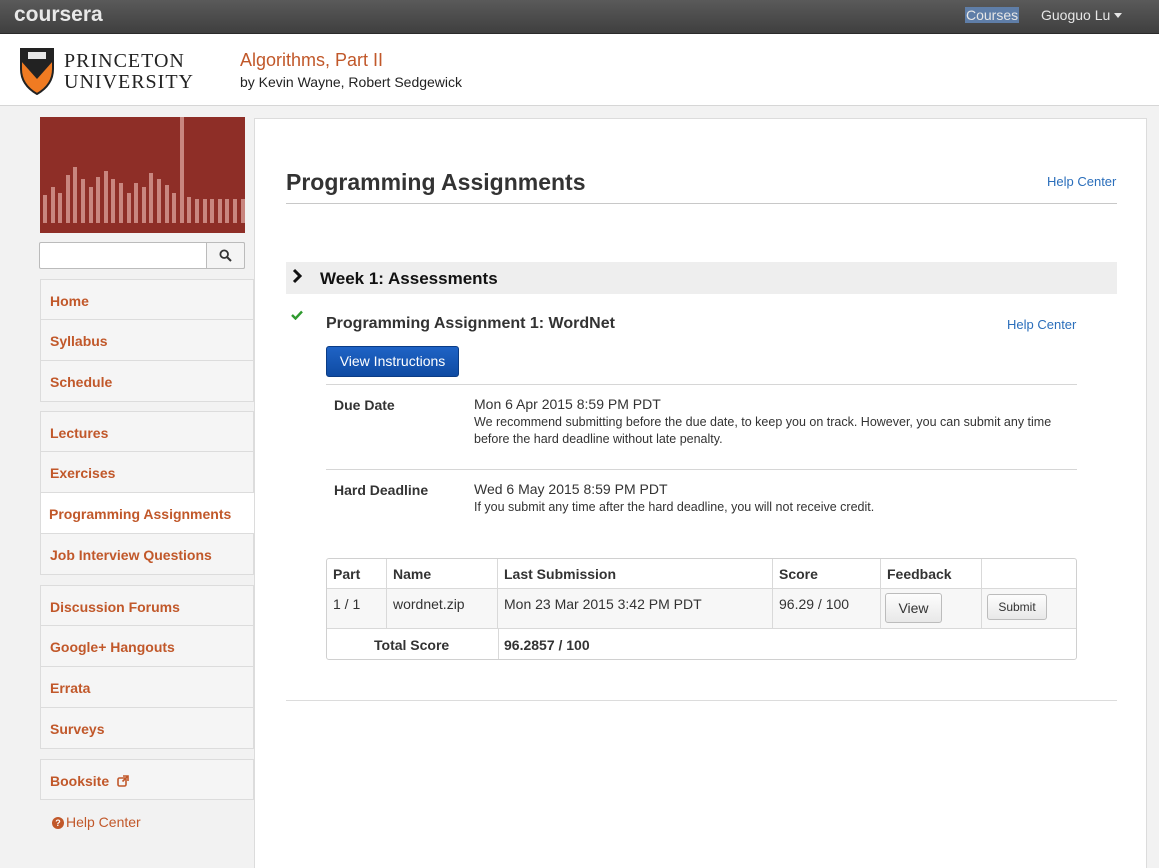 The image size is (1159, 868). Describe the element at coordinates (392, 361) in the screenshot. I see `view-instructions-button: View Instructions` at that location.